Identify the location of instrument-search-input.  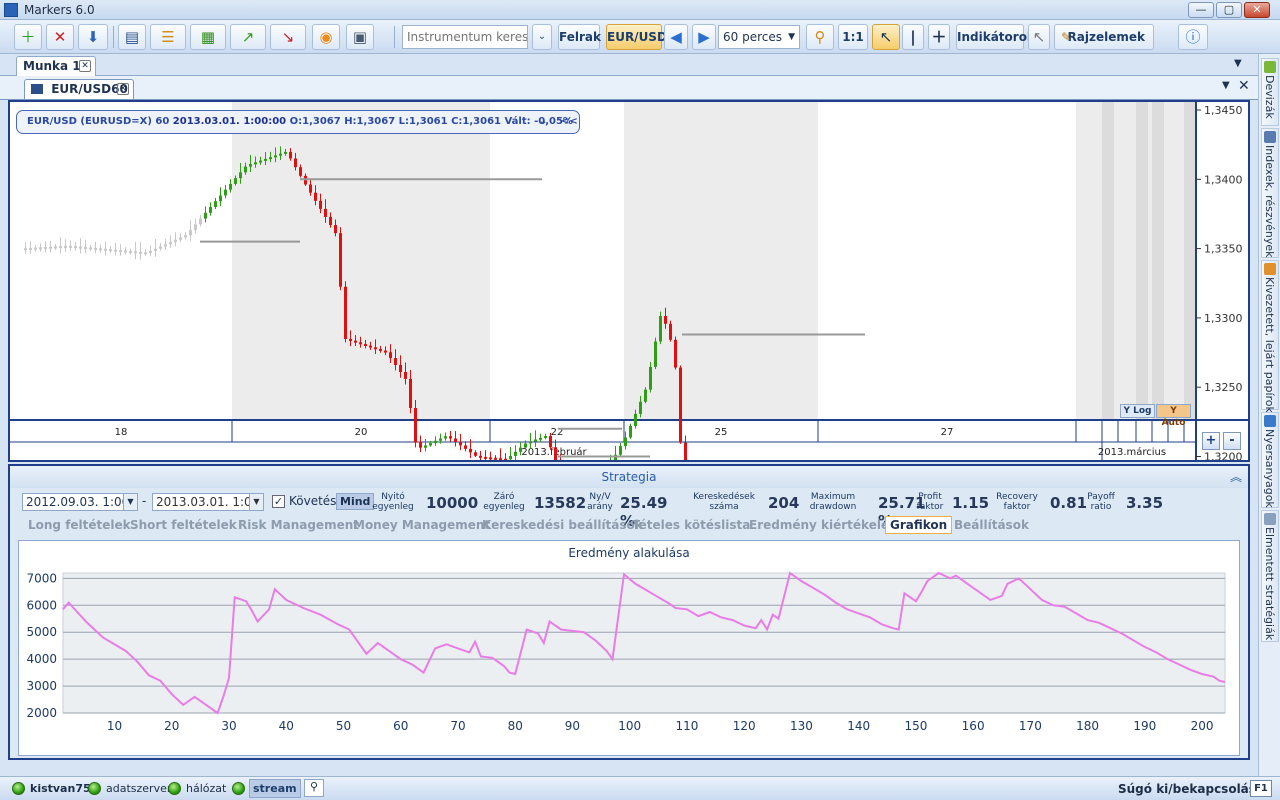
(465, 37).